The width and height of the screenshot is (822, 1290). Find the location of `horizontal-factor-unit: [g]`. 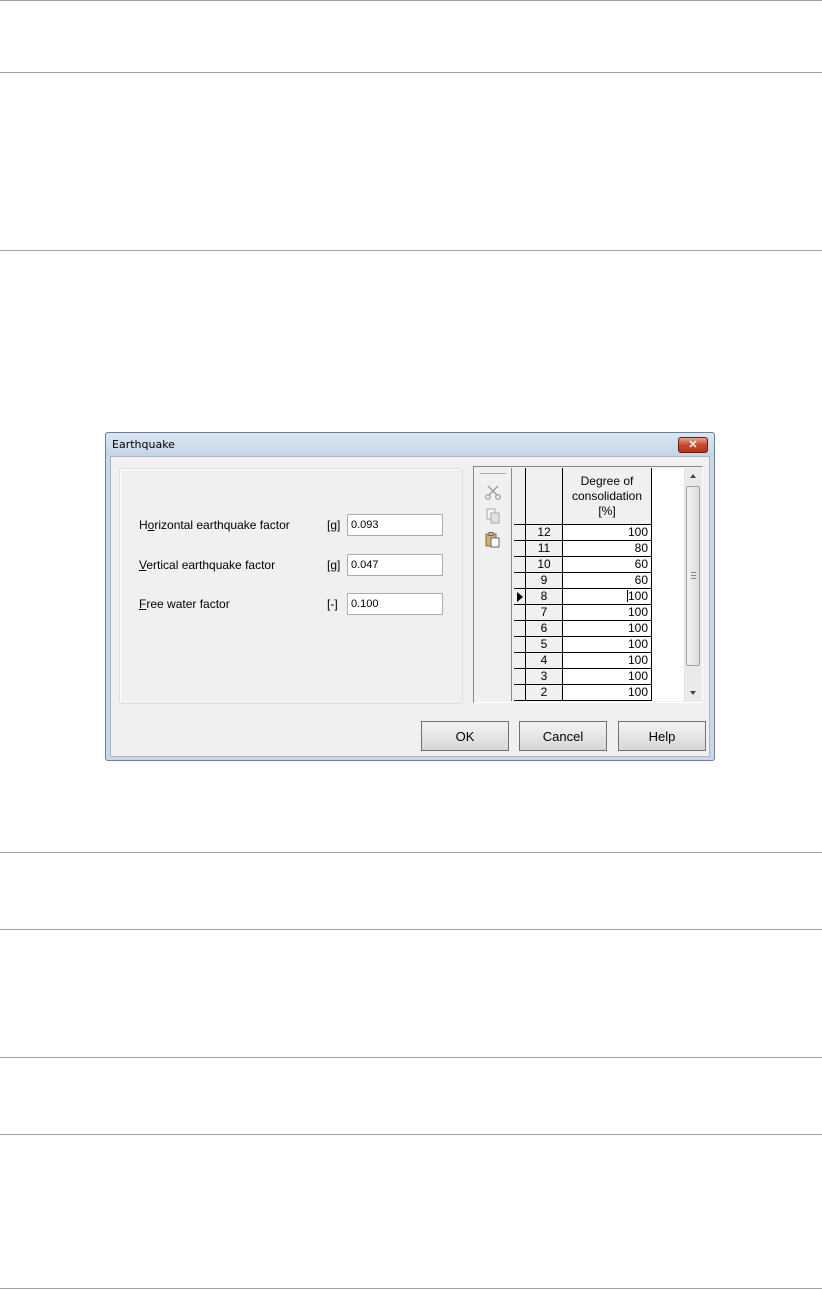

horizontal-factor-unit: [g] is located at coordinates (334, 525).